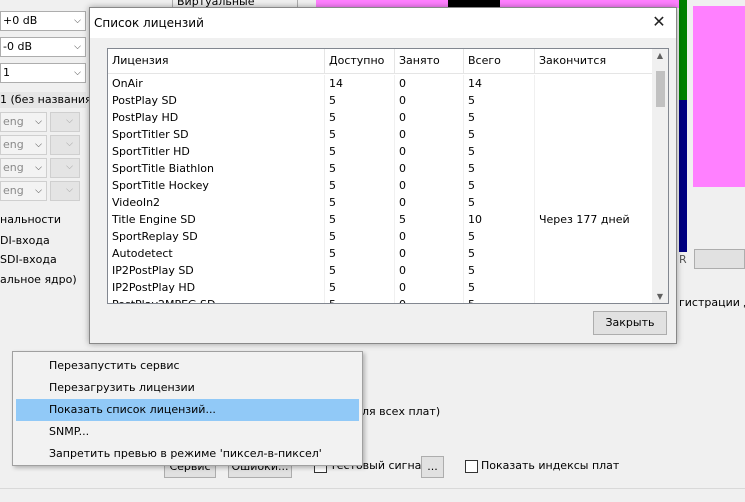  What do you see at coordinates (6, 72) in the screenshot?
I see `channel-combo-value: 1` at bounding box center [6, 72].